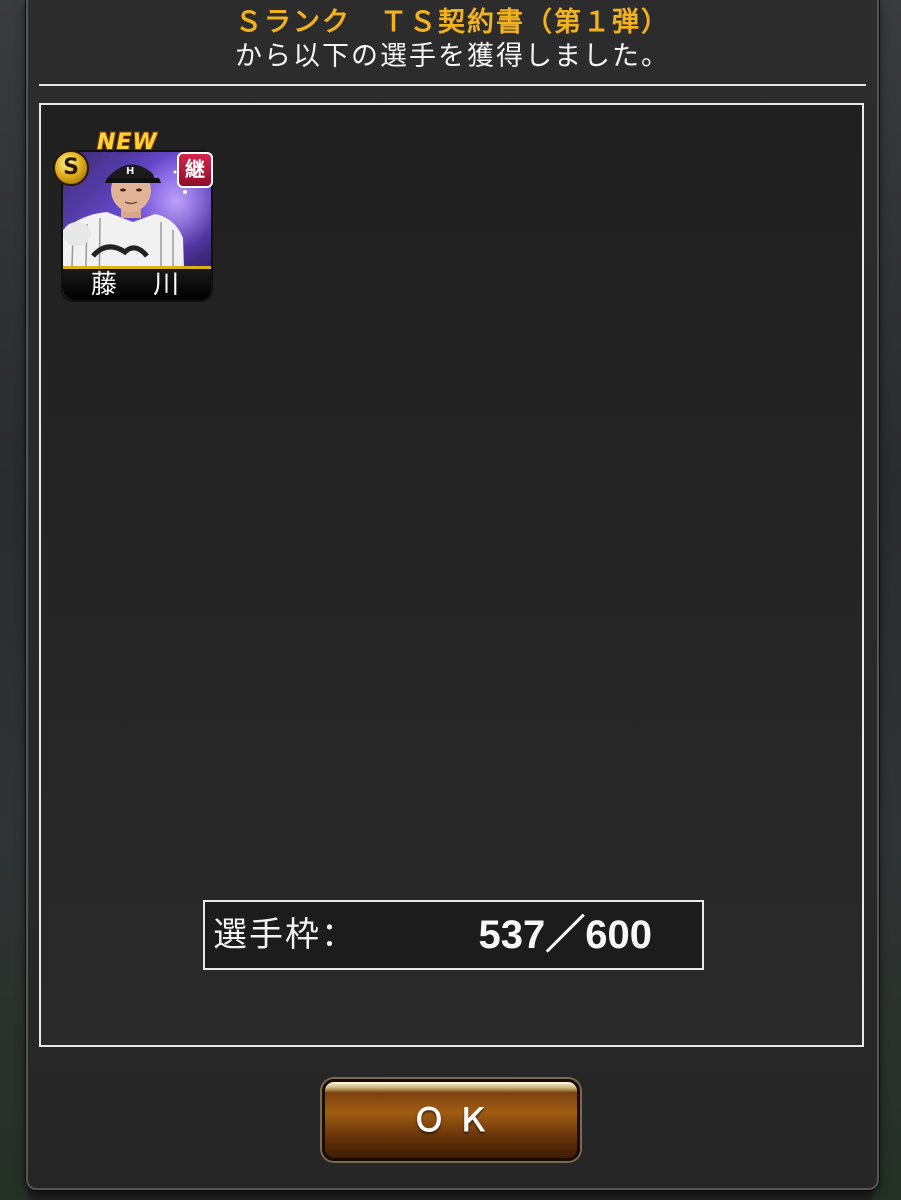 This screenshot has height=1200, width=901. What do you see at coordinates (14, 600) in the screenshot?
I see `background-left` at bounding box center [14, 600].